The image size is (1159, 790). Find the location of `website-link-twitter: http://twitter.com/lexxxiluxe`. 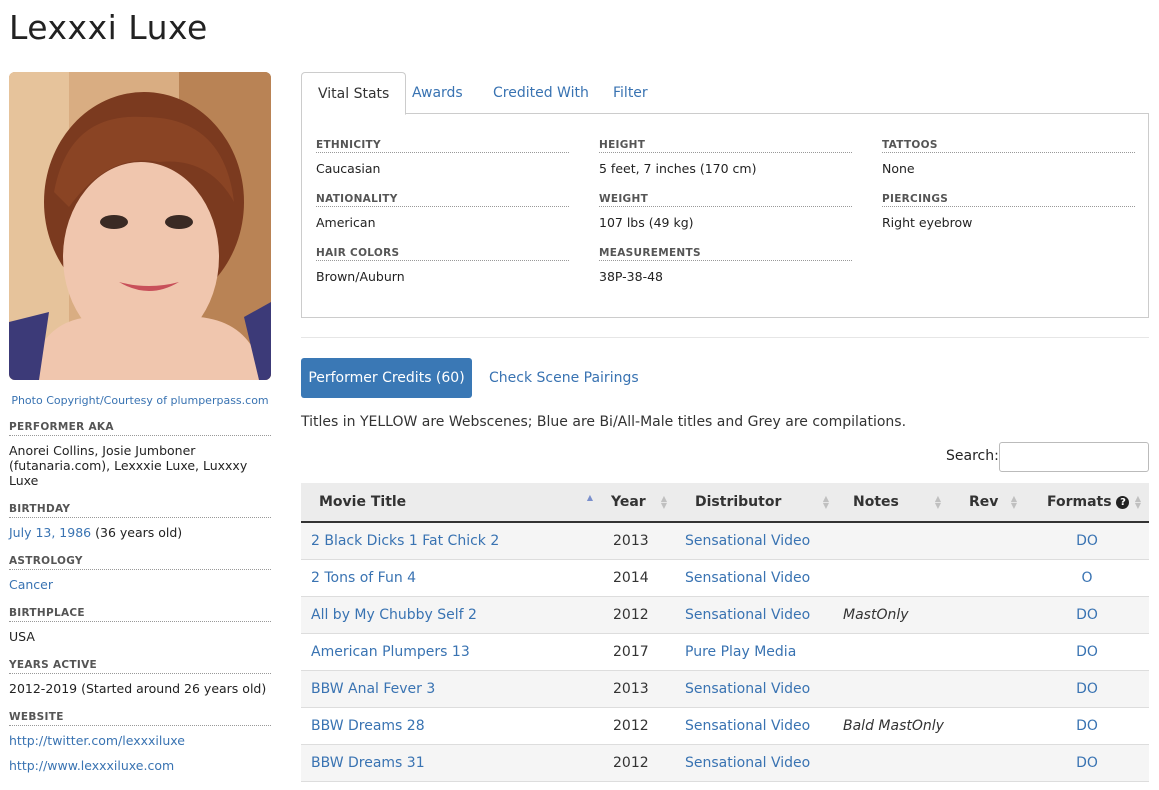

website-link-twitter: http://twitter.com/lexxxiluxe is located at coordinates (97, 740).